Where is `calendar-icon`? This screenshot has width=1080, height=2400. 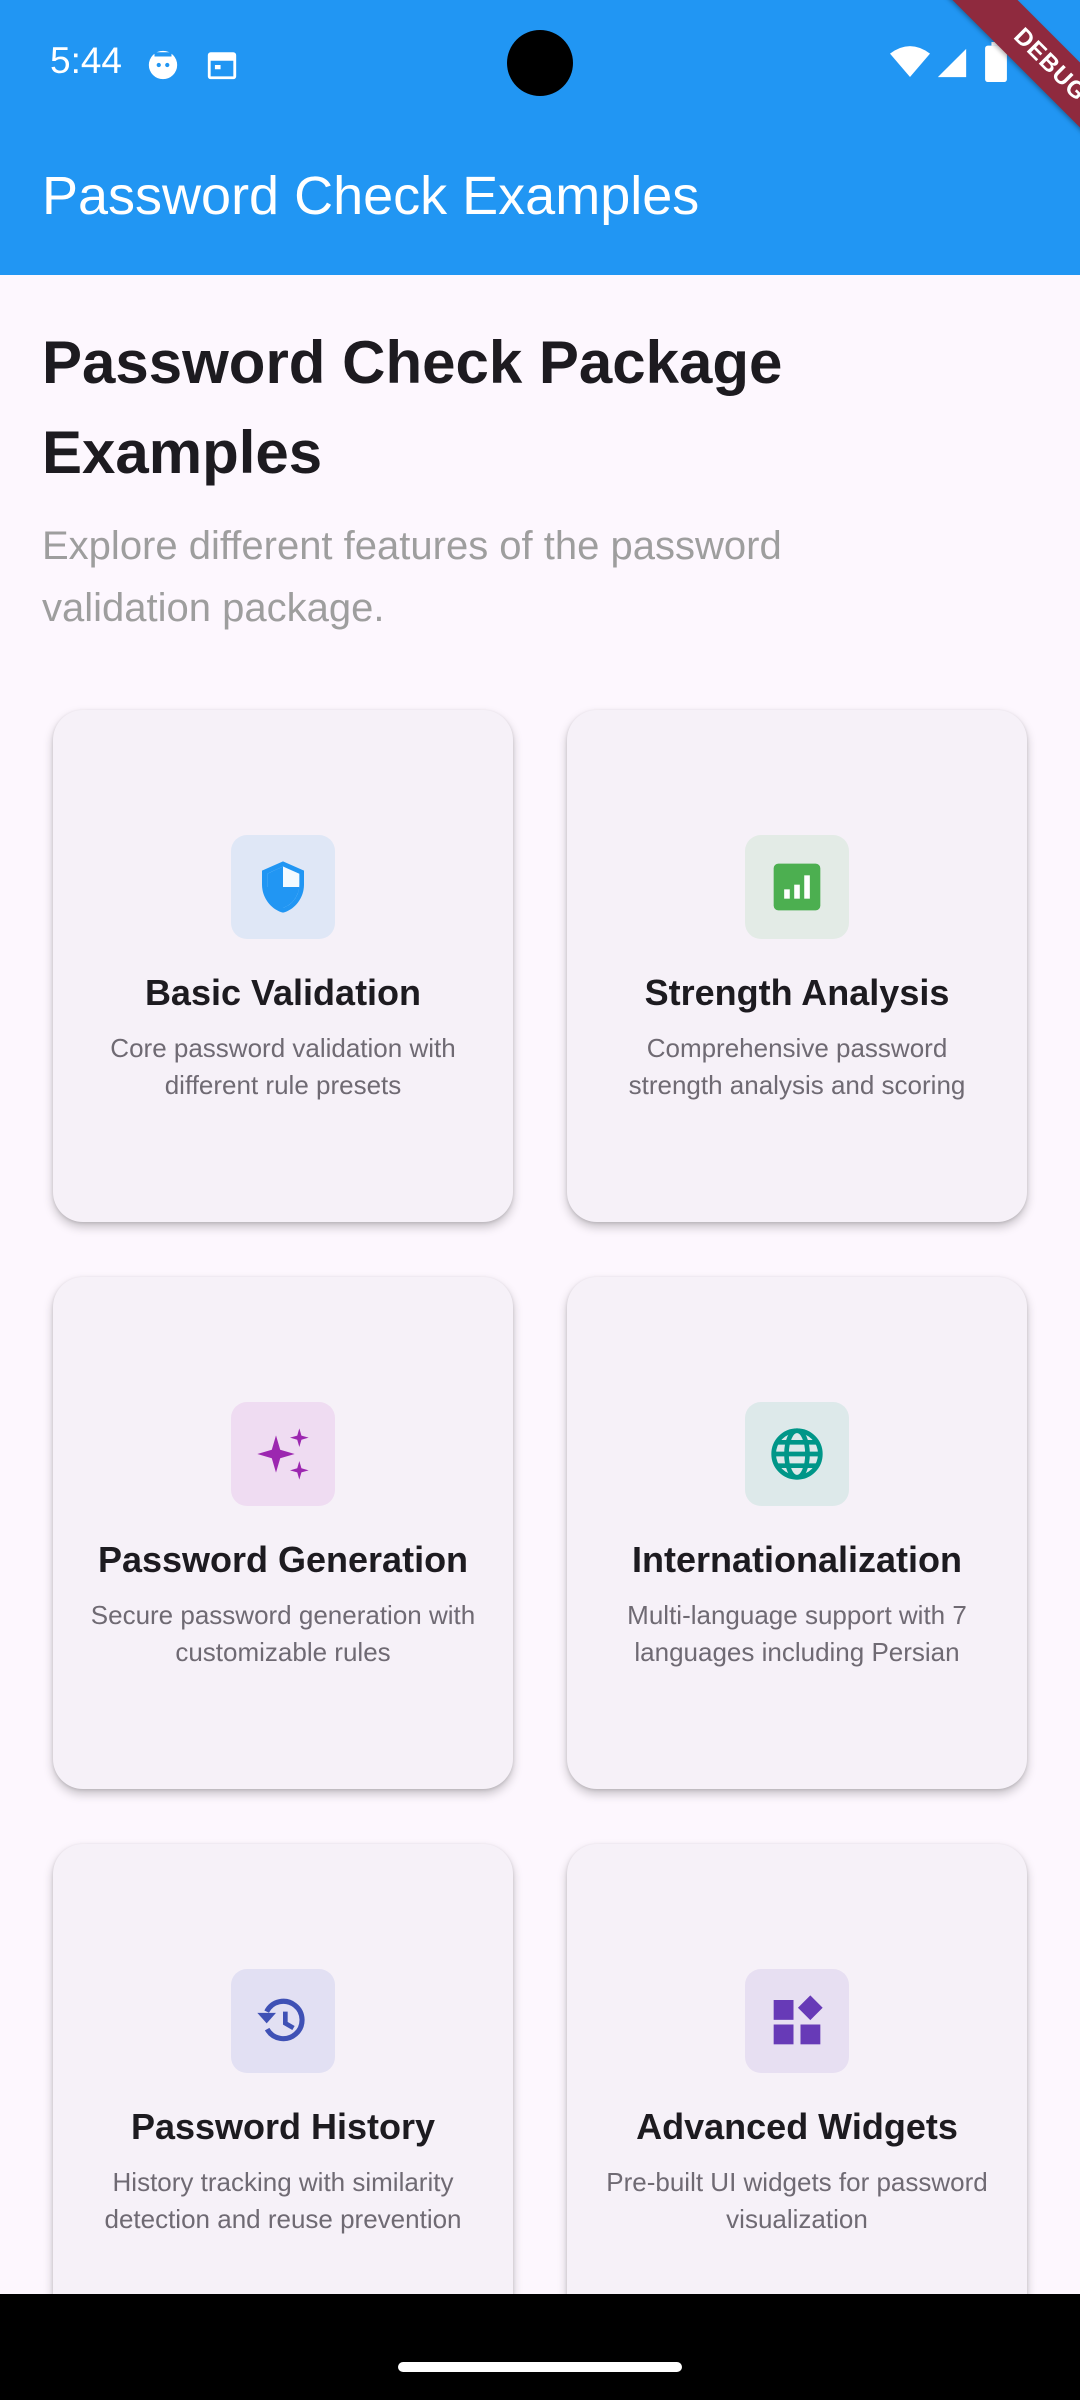 calendar-icon is located at coordinates (222, 67).